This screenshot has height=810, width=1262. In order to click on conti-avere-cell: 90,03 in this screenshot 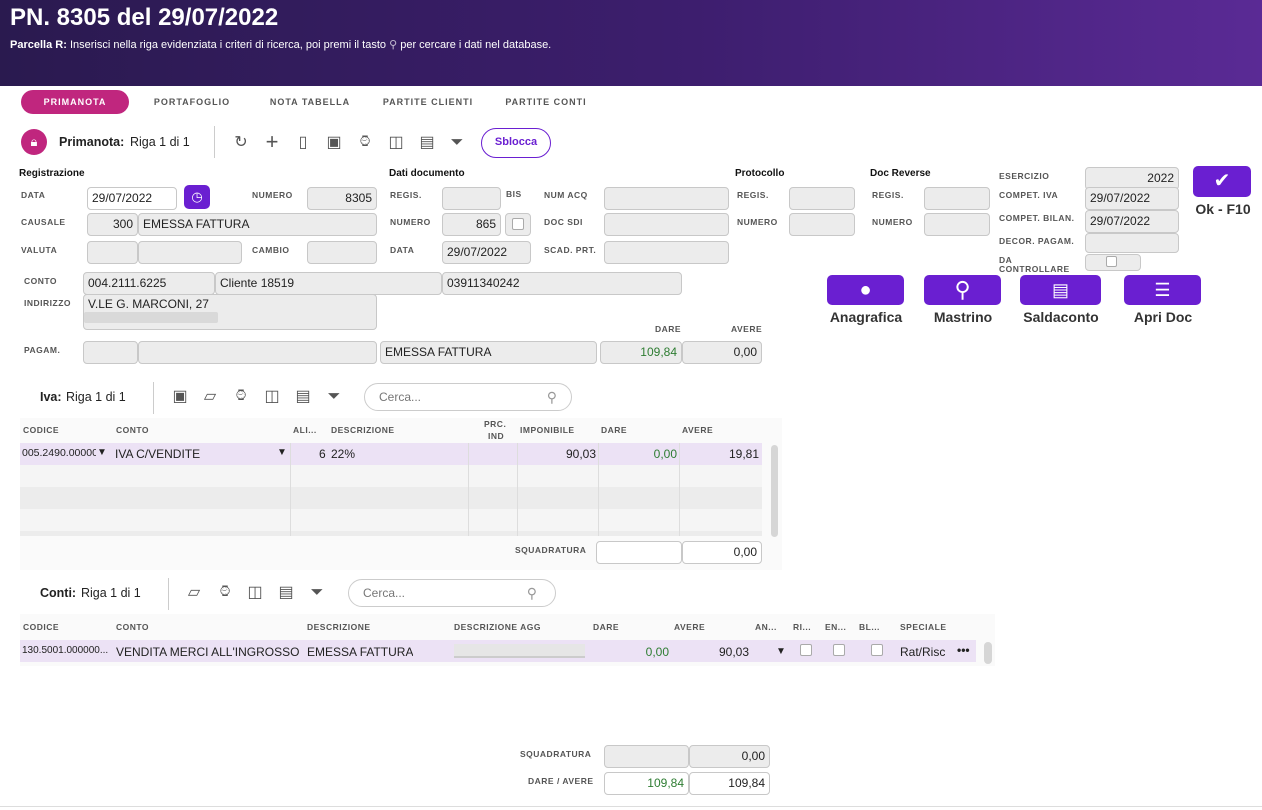, I will do `click(709, 652)`.